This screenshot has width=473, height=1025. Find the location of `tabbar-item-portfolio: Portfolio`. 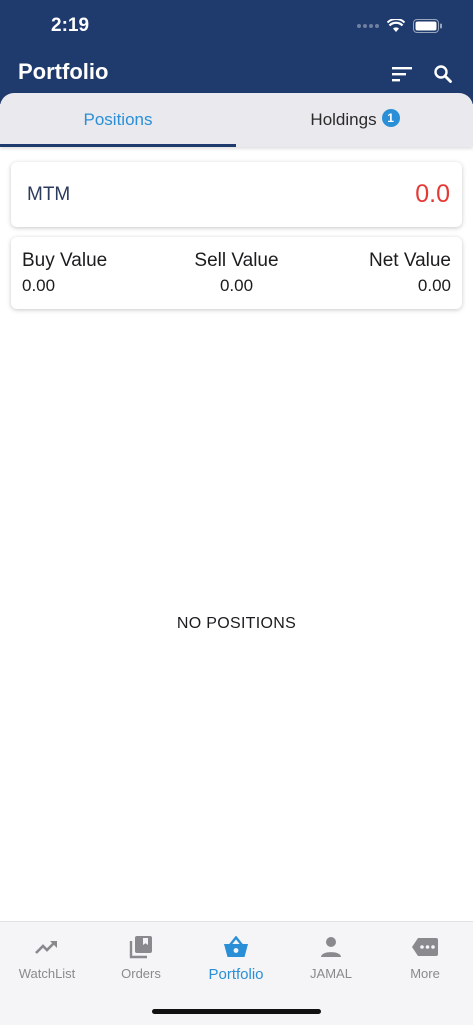

tabbar-item-portfolio: Portfolio is located at coordinates (236, 958).